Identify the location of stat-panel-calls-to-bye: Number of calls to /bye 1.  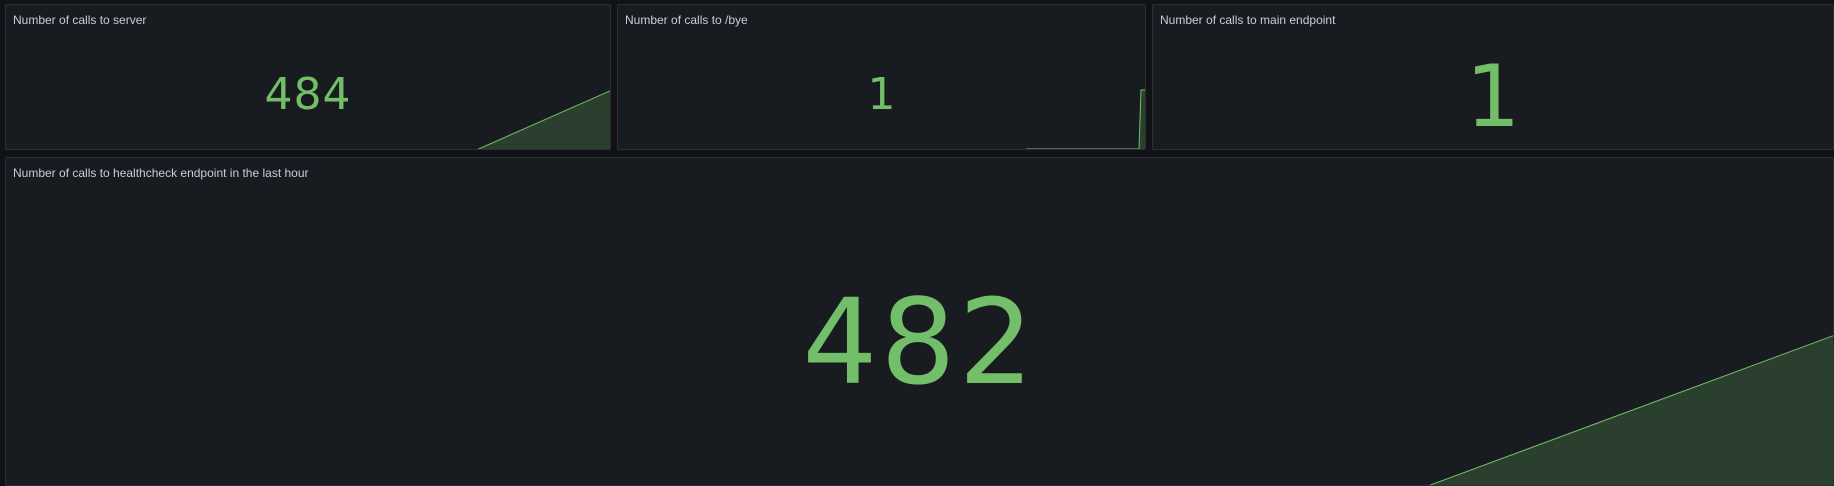
(881, 77).